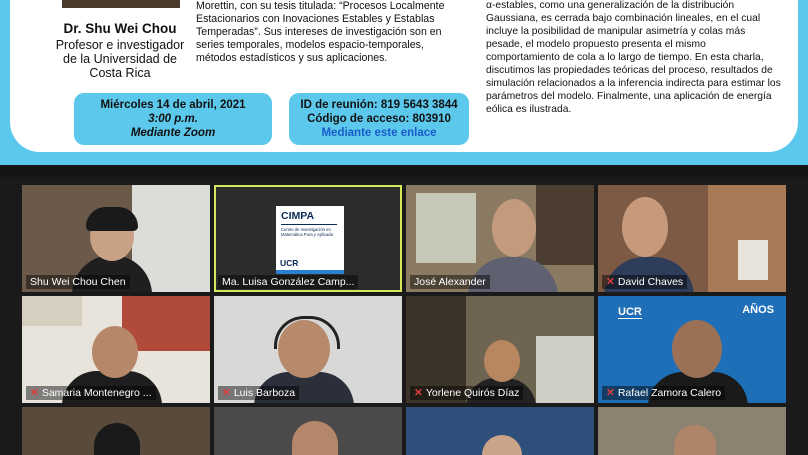 The height and width of the screenshot is (455, 808). I want to click on event-platform: Mediante Zoom, so click(173, 133).